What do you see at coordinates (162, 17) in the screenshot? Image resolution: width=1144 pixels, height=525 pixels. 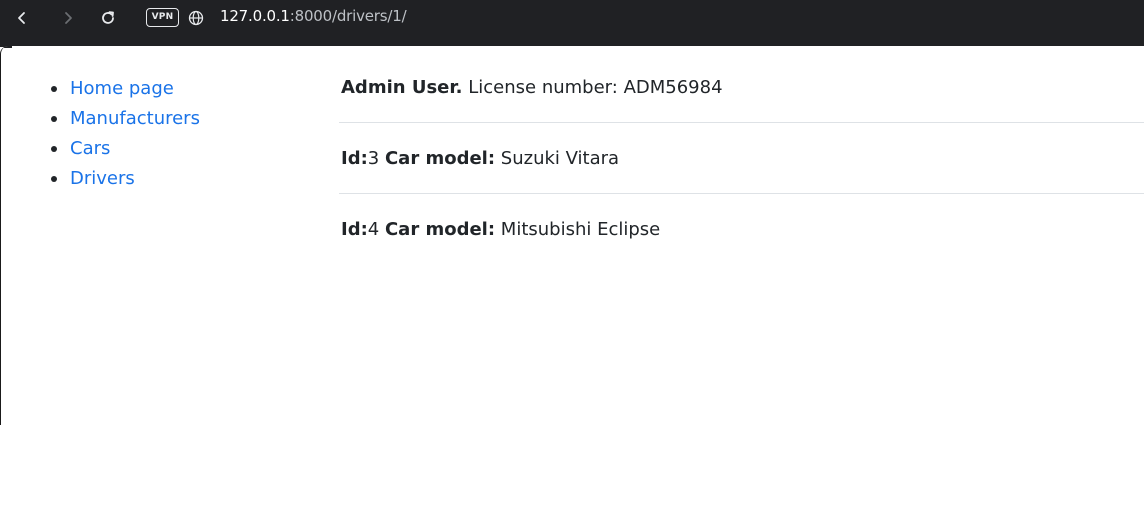 I see `vpn-badge: VPN` at bounding box center [162, 17].